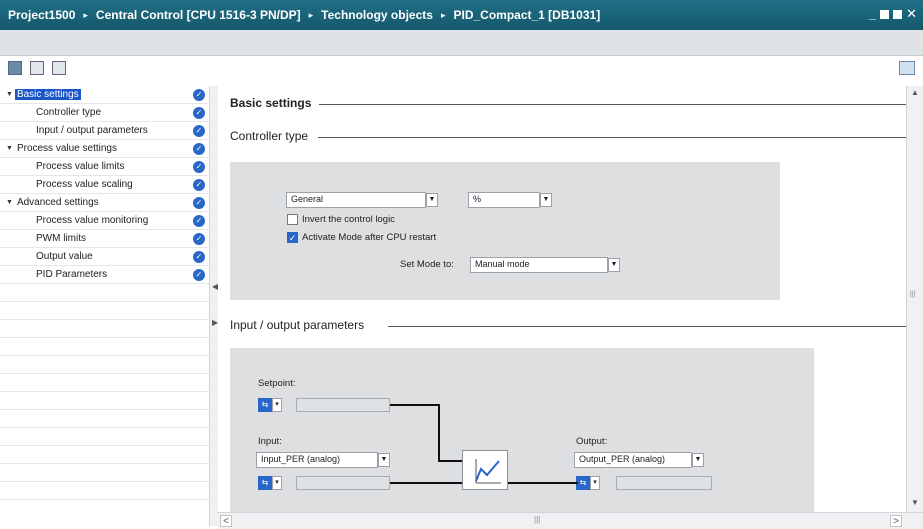  I want to click on input-dropdown: Input_PER (analog), so click(317, 460).